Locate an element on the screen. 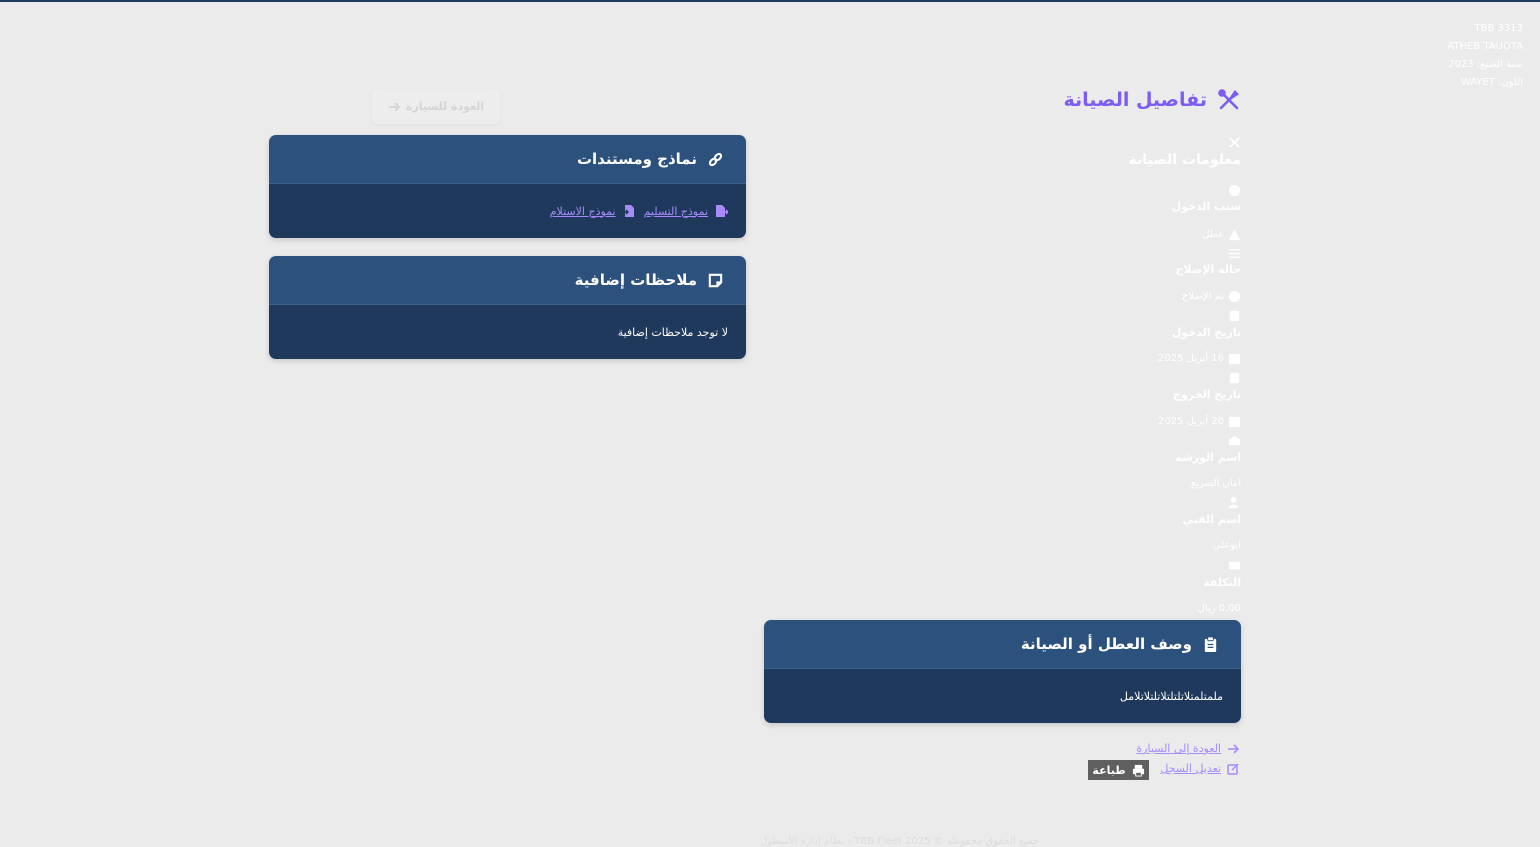 The image size is (1540, 847). exit-date-value-row: 20 أبريل 2025 is located at coordinates (1199, 421).